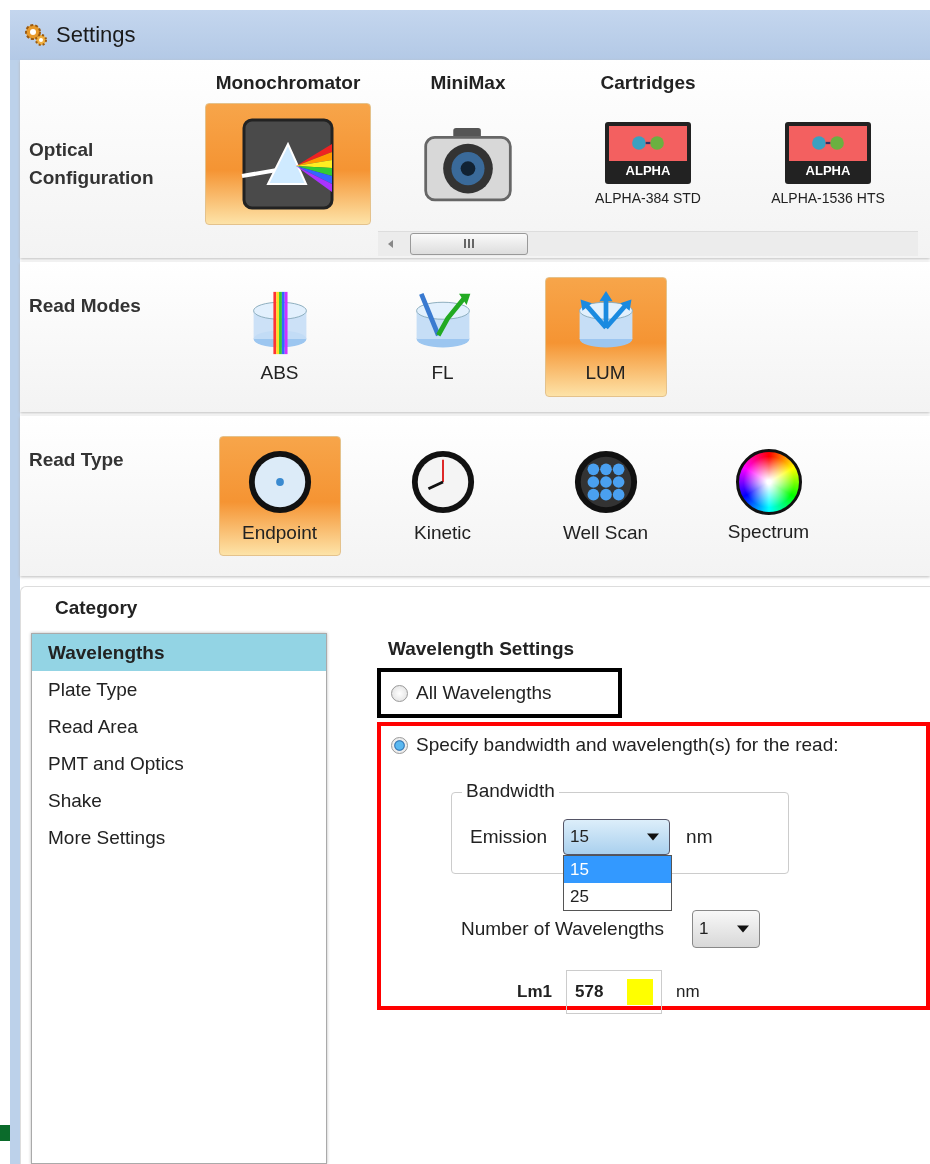  I want to click on option-tile: ABS, so click(279, 337).